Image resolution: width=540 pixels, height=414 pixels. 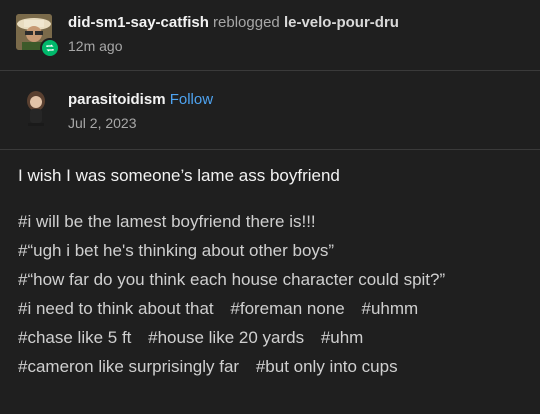 I want to click on tag: #i need to think about that, so click(x=116, y=308).